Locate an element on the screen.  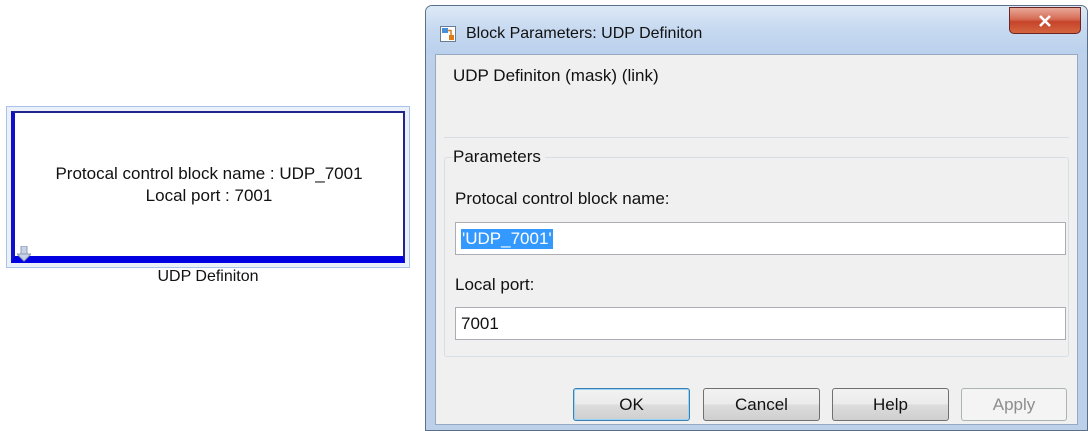
dialog-titlebar: Block Parameters: UDP Definiton is located at coordinates (756, 30).